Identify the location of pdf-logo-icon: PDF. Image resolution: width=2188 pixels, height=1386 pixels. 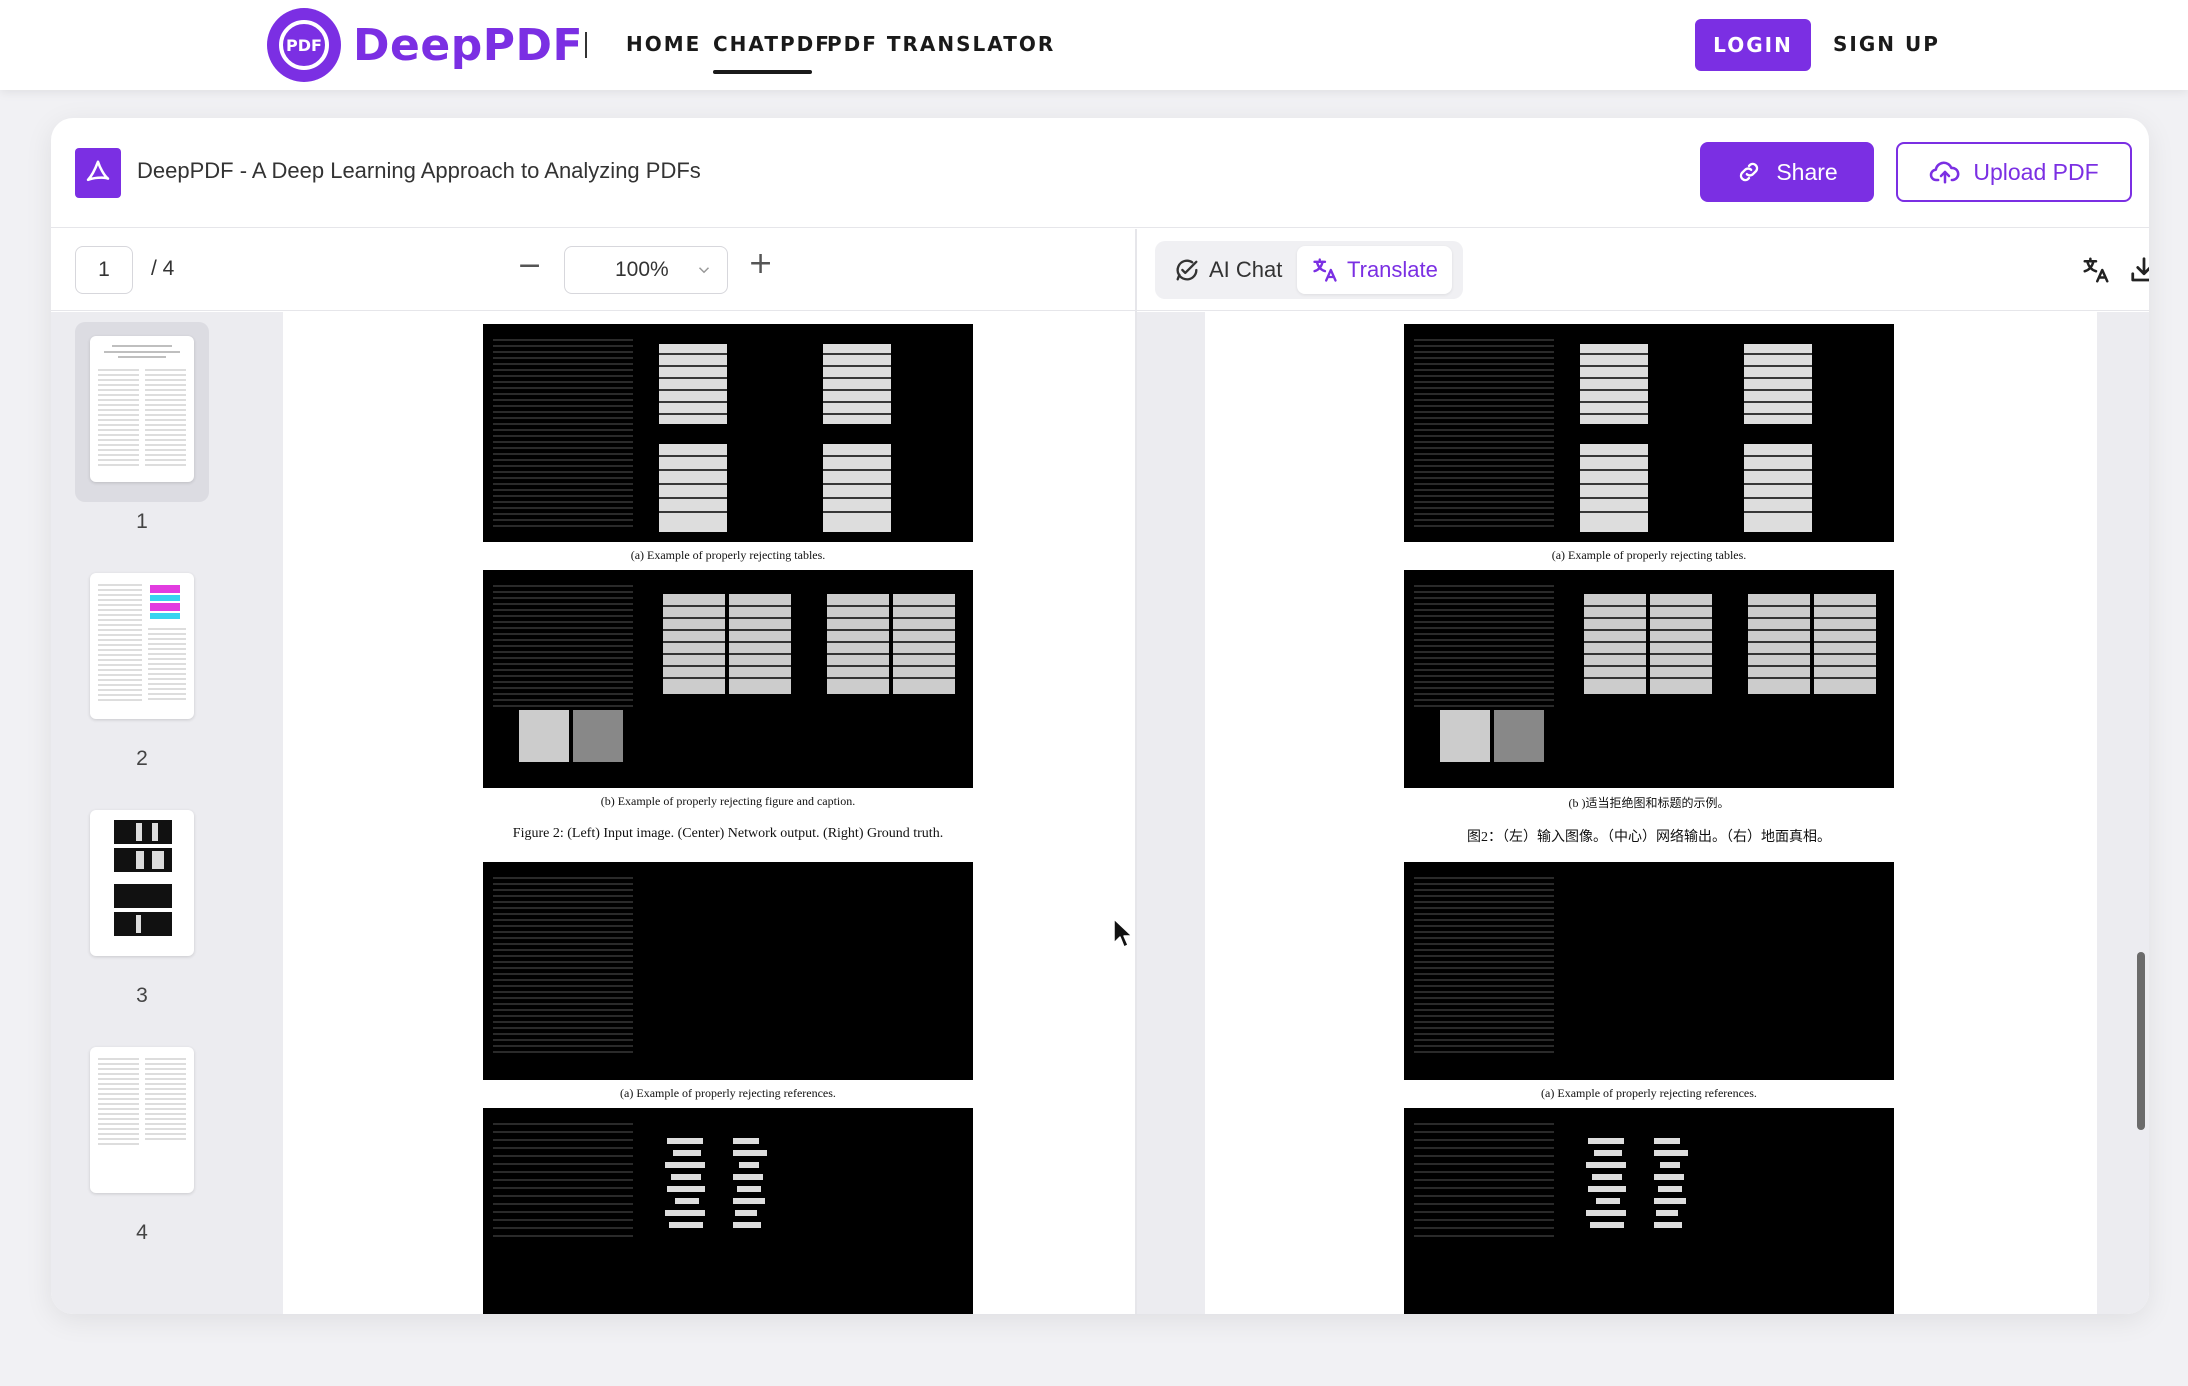
(304, 45).